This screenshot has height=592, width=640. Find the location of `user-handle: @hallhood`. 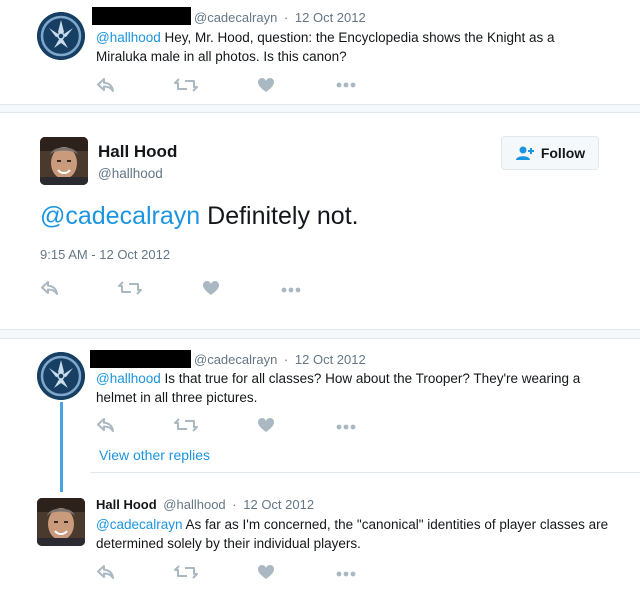

user-handle: @hallhood is located at coordinates (194, 504).